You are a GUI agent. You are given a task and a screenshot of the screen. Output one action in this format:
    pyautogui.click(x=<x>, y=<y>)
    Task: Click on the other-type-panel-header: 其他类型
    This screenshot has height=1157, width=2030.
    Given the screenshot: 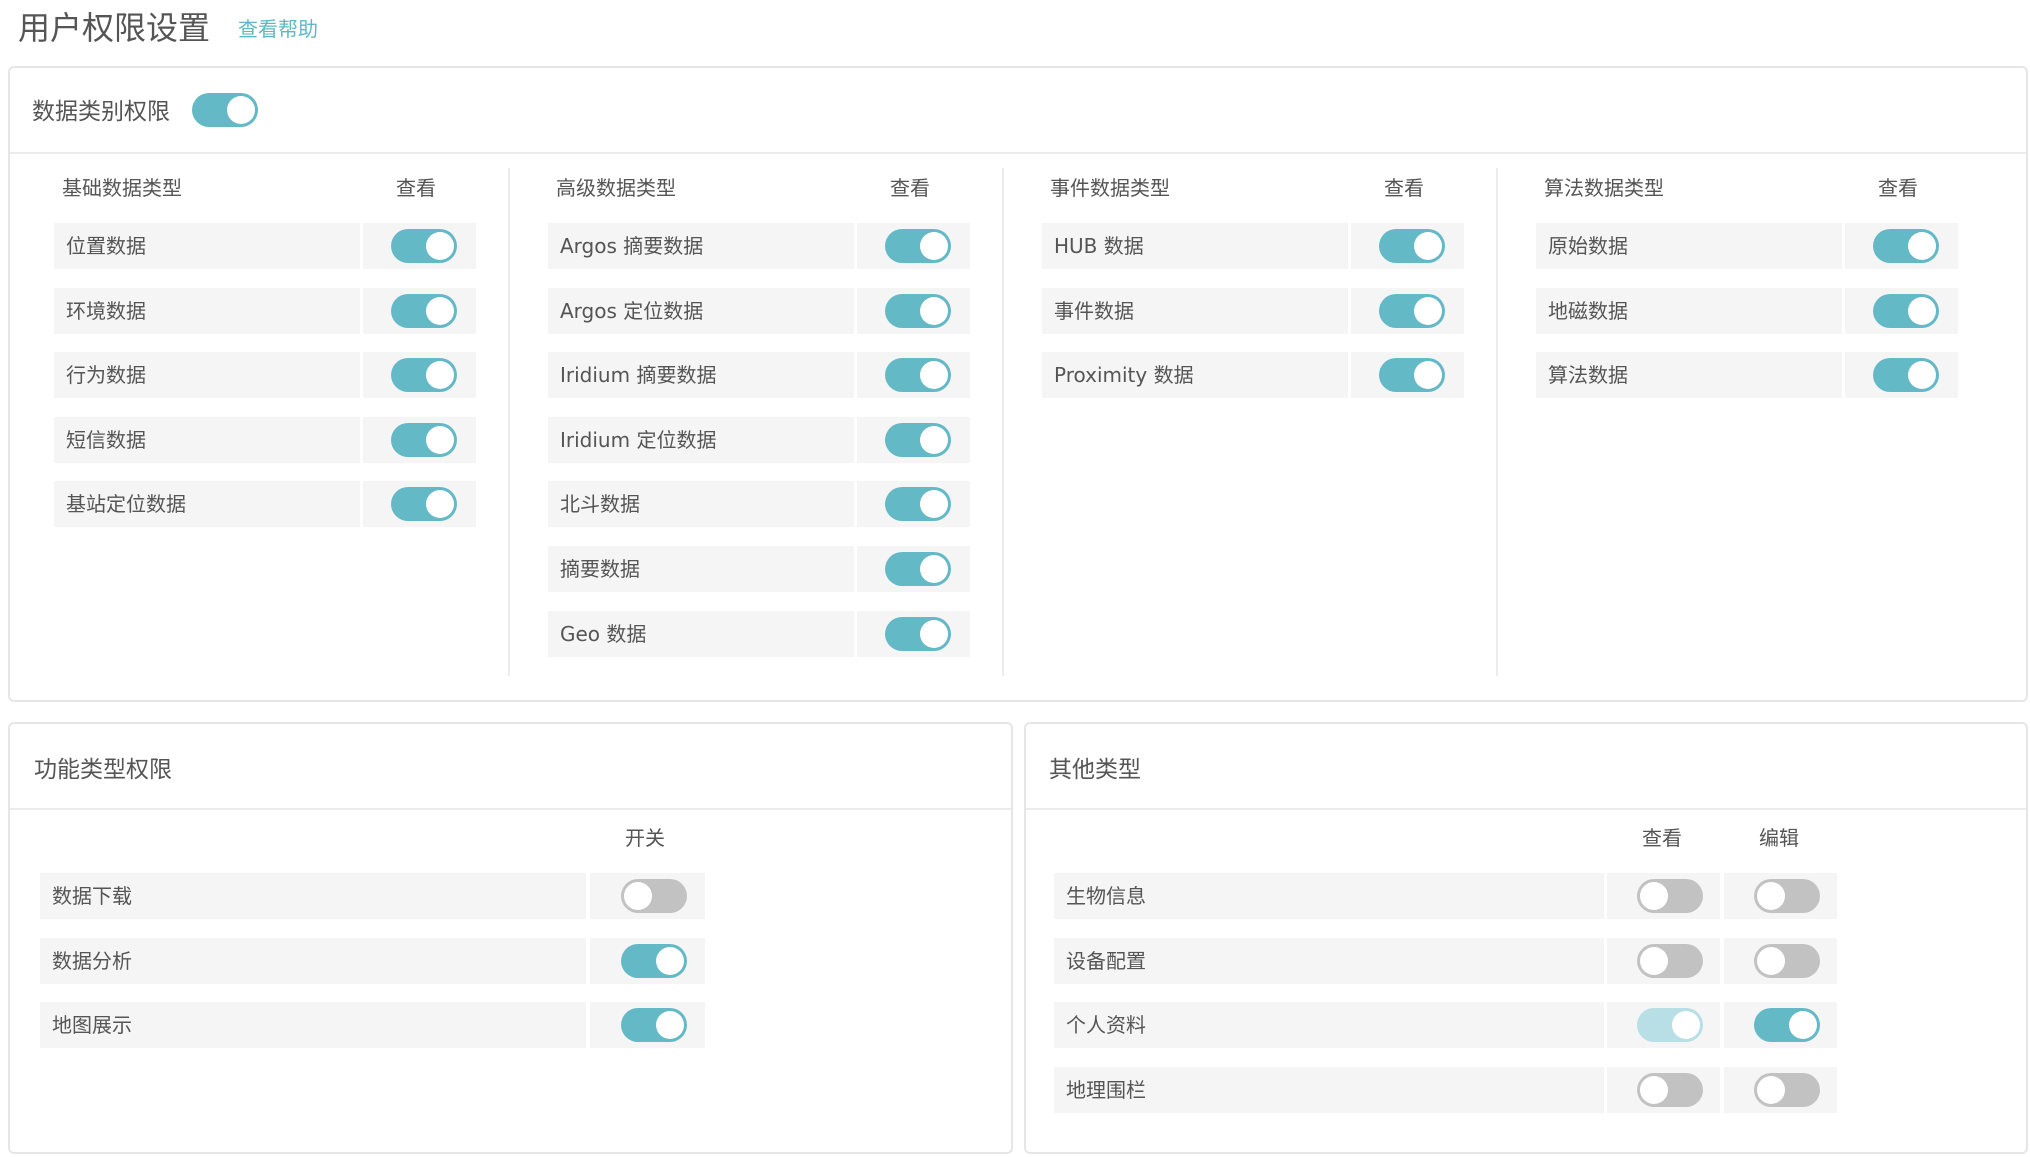 What is the action you would take?
    pyautogui.click(x=1526, y=767)
    